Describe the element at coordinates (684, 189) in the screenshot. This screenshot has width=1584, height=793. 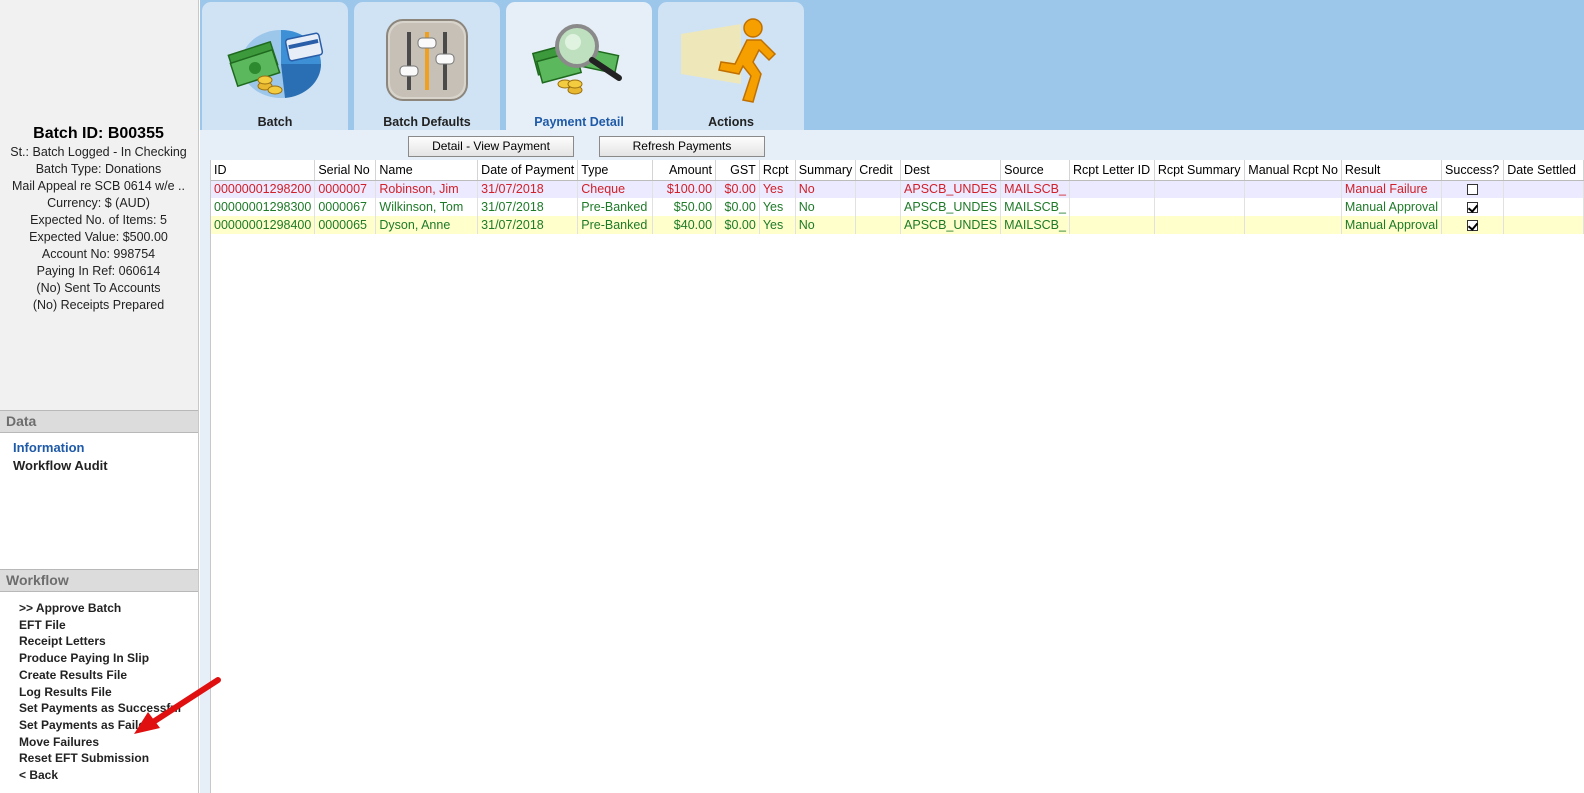
I see `cell-amount: $100.00` at that location.